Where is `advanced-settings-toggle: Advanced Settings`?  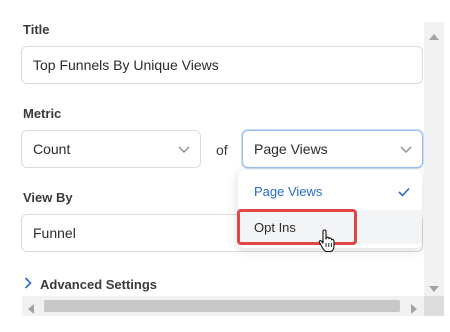 advanced-settings-toggle: Advanced Settings is located at coordinates (90, 284).